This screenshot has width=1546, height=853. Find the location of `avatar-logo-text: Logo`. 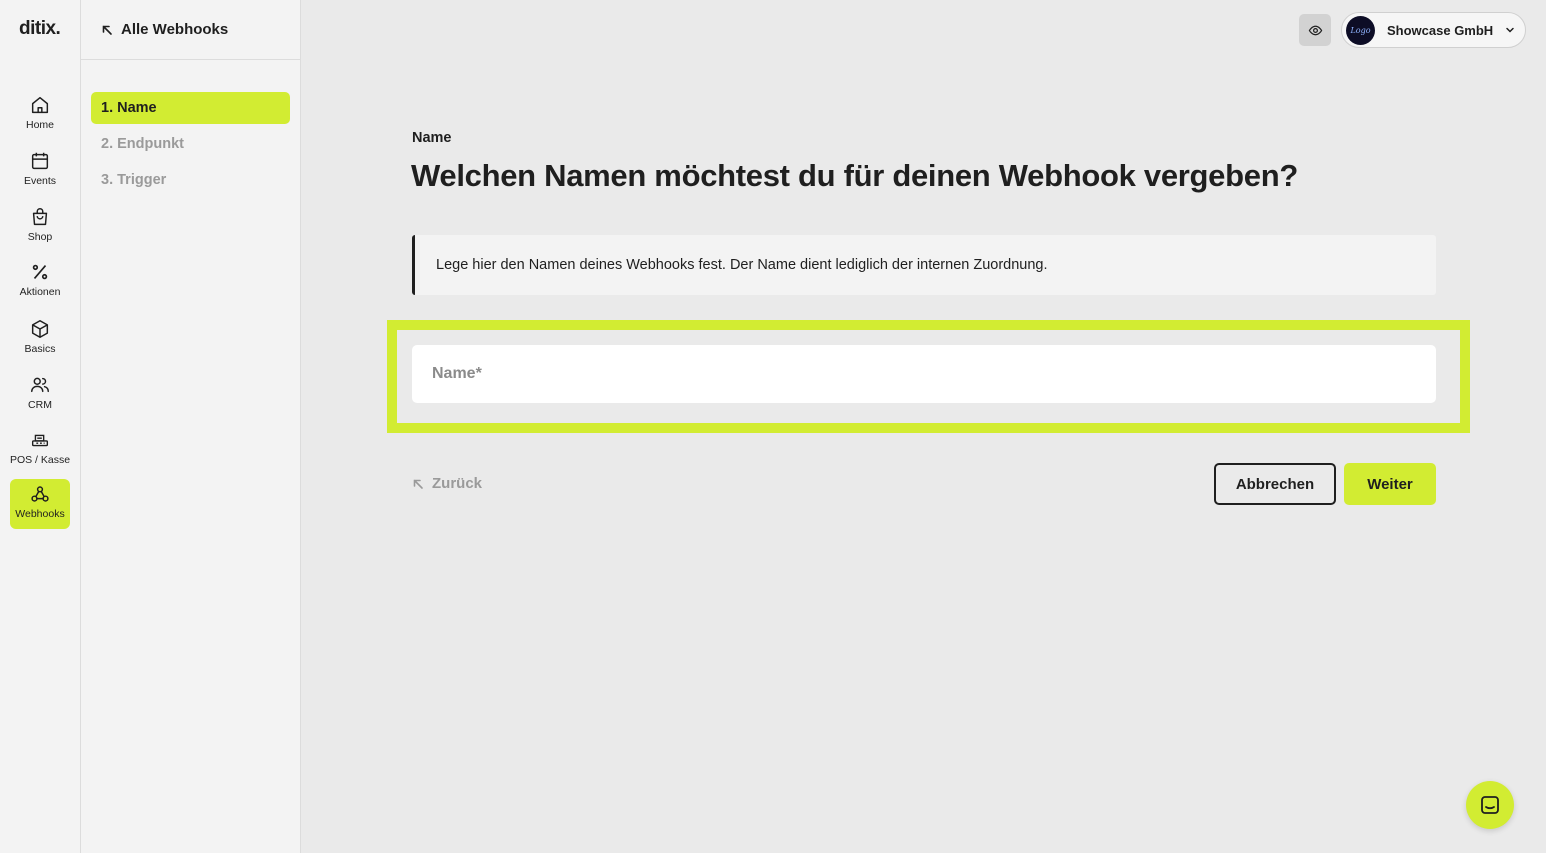

avatar-logo-text: Logo is located at coordinates (1360, 30).